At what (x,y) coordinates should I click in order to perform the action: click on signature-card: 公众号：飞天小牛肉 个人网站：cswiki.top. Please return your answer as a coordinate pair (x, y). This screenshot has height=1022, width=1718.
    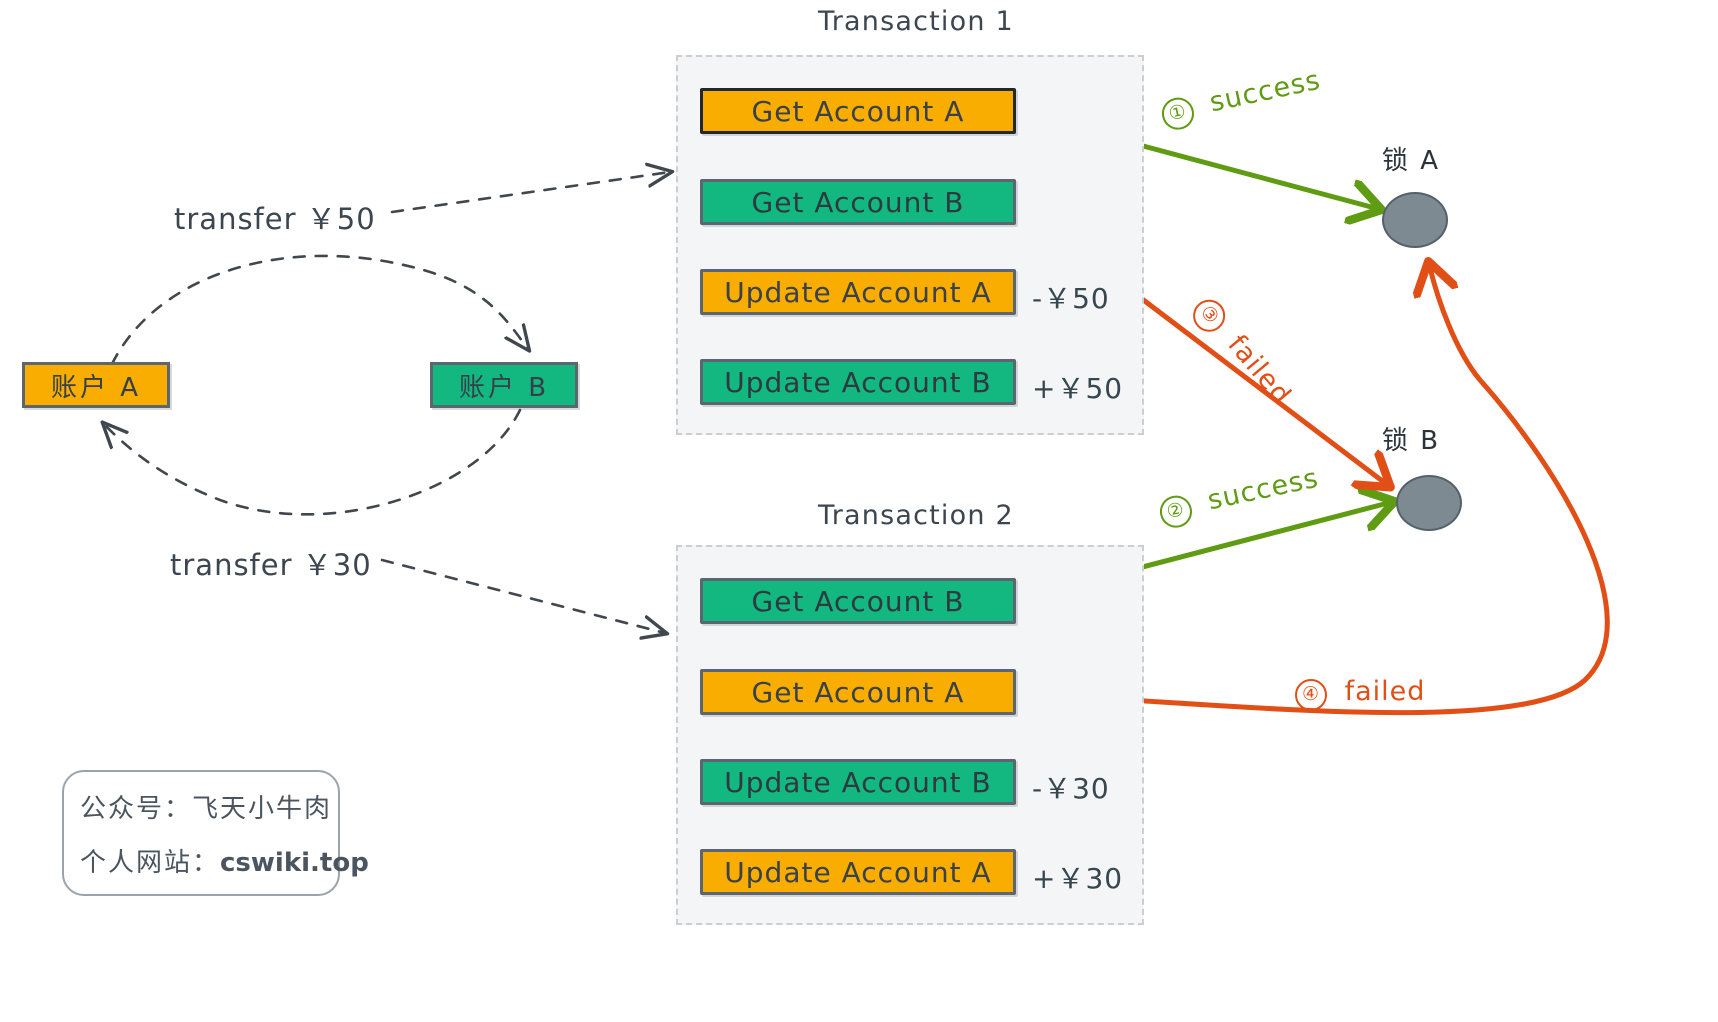
    Looking at the image, I should click on (215, 833).